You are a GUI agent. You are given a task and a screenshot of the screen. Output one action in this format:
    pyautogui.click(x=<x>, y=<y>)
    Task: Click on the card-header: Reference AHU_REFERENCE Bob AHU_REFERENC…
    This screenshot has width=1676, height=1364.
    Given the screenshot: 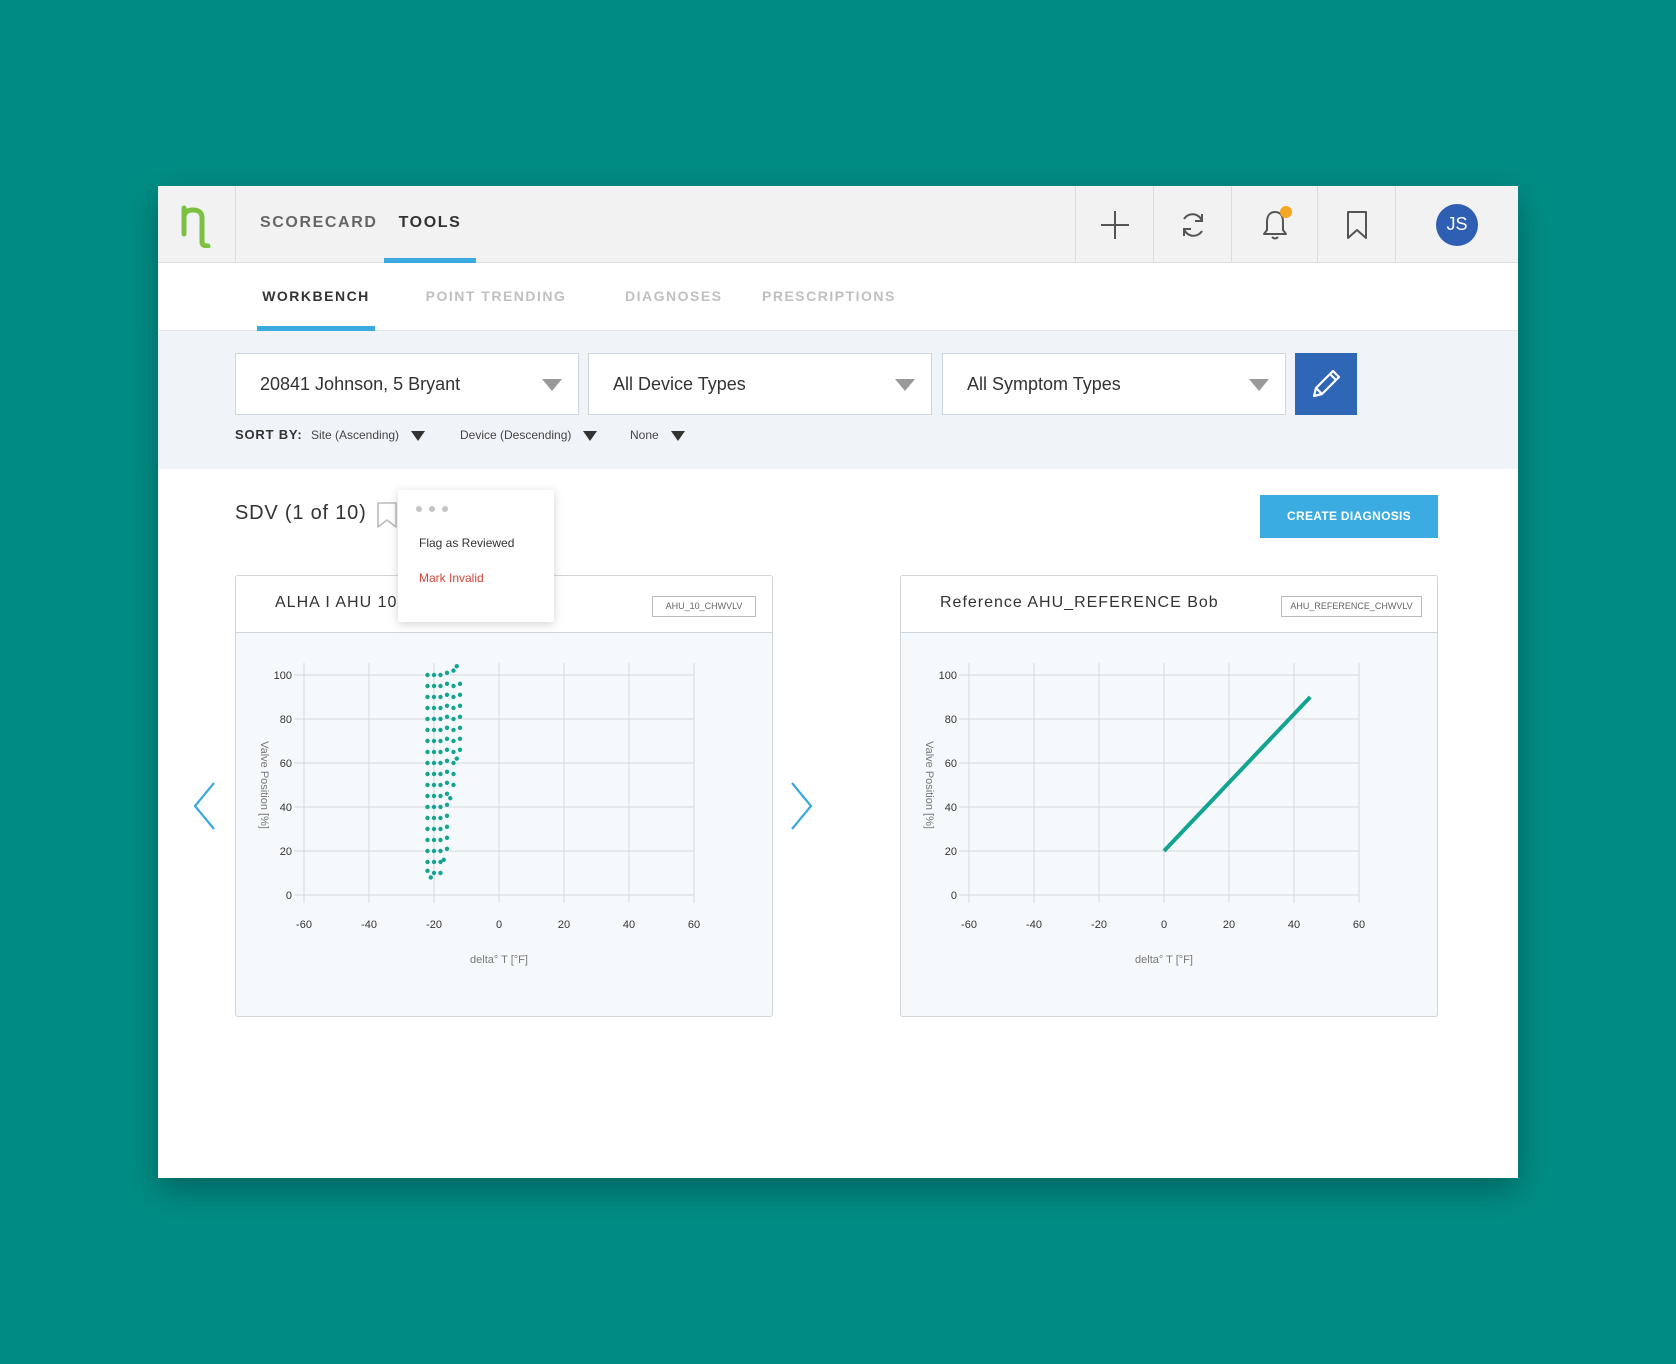 What is the action you would take?
    pyautogui.click(x=1169, y=604)
    